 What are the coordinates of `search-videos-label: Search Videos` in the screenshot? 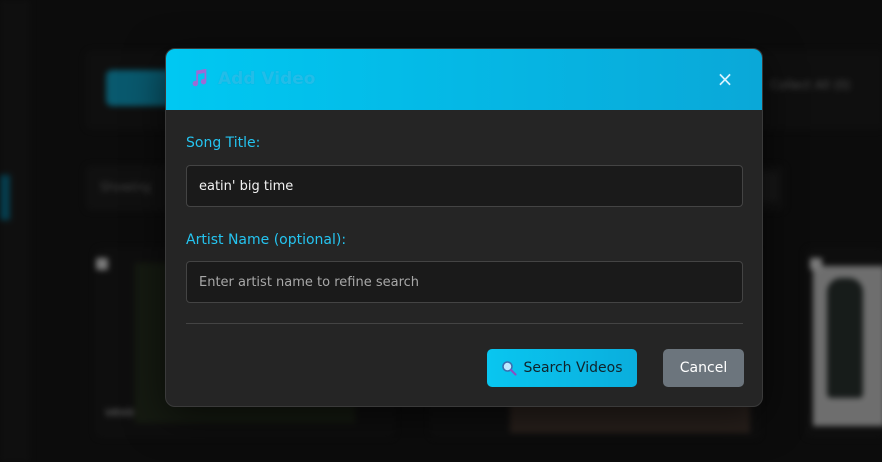 It's located at (573, 368).